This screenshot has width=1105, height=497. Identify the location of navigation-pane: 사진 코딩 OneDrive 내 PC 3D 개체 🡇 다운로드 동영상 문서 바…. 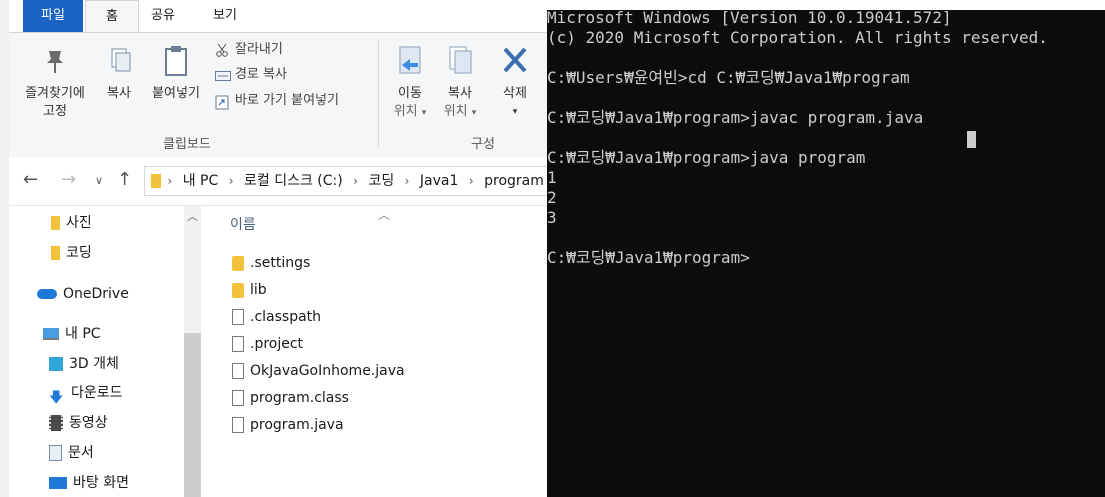
(96, 351).